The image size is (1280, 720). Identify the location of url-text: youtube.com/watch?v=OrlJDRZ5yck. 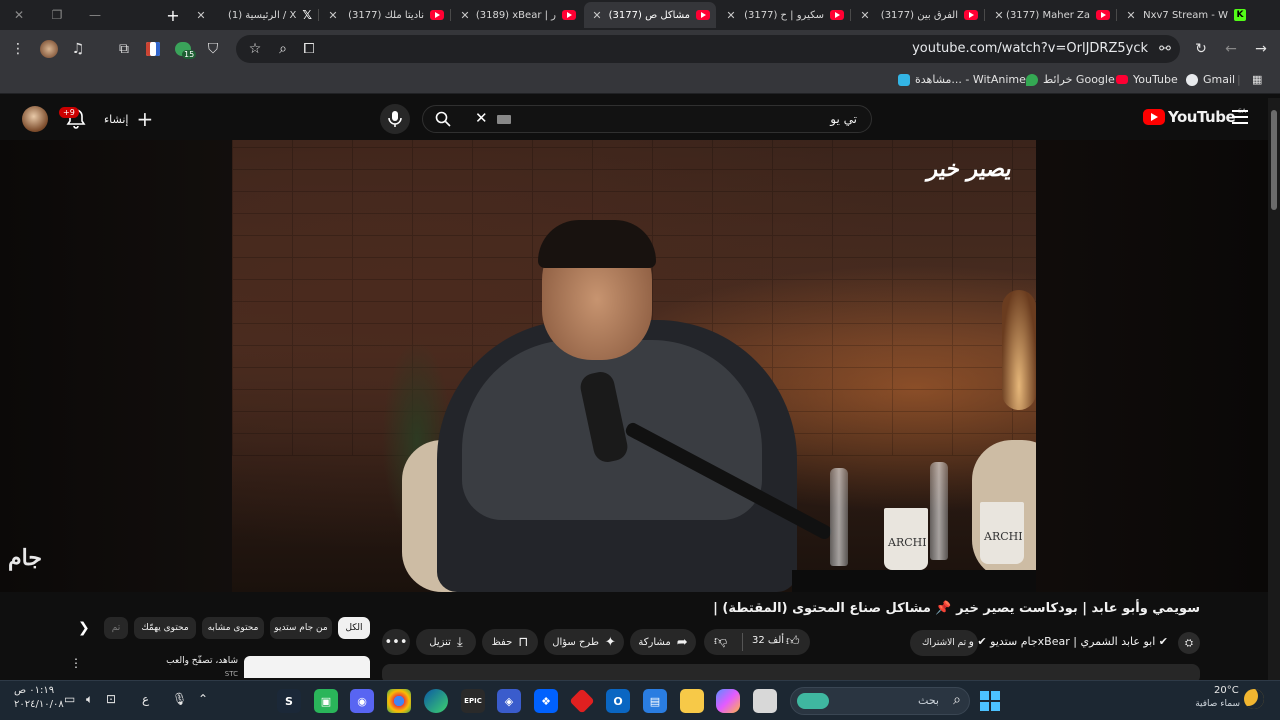
(1030, 48).